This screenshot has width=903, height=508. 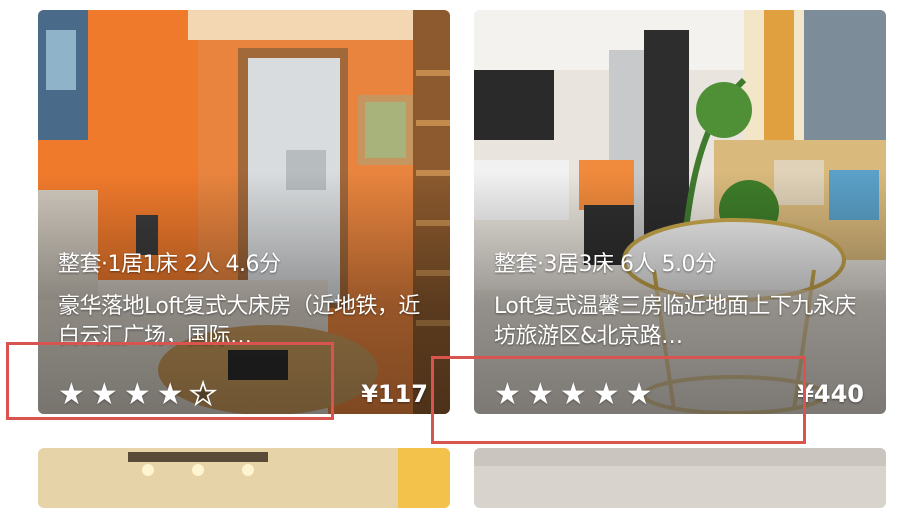 I want to click on listing-meta: 整套·3居3床 6人 5.0分, so click(x=605, y=264).